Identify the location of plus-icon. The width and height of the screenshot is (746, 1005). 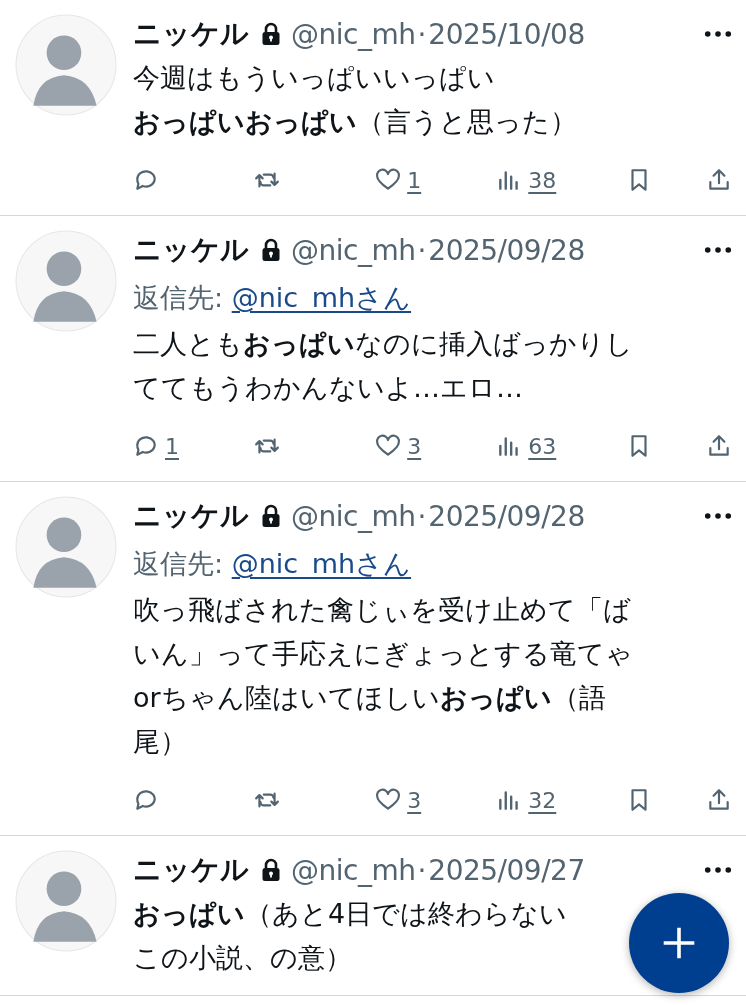
(679, 943).